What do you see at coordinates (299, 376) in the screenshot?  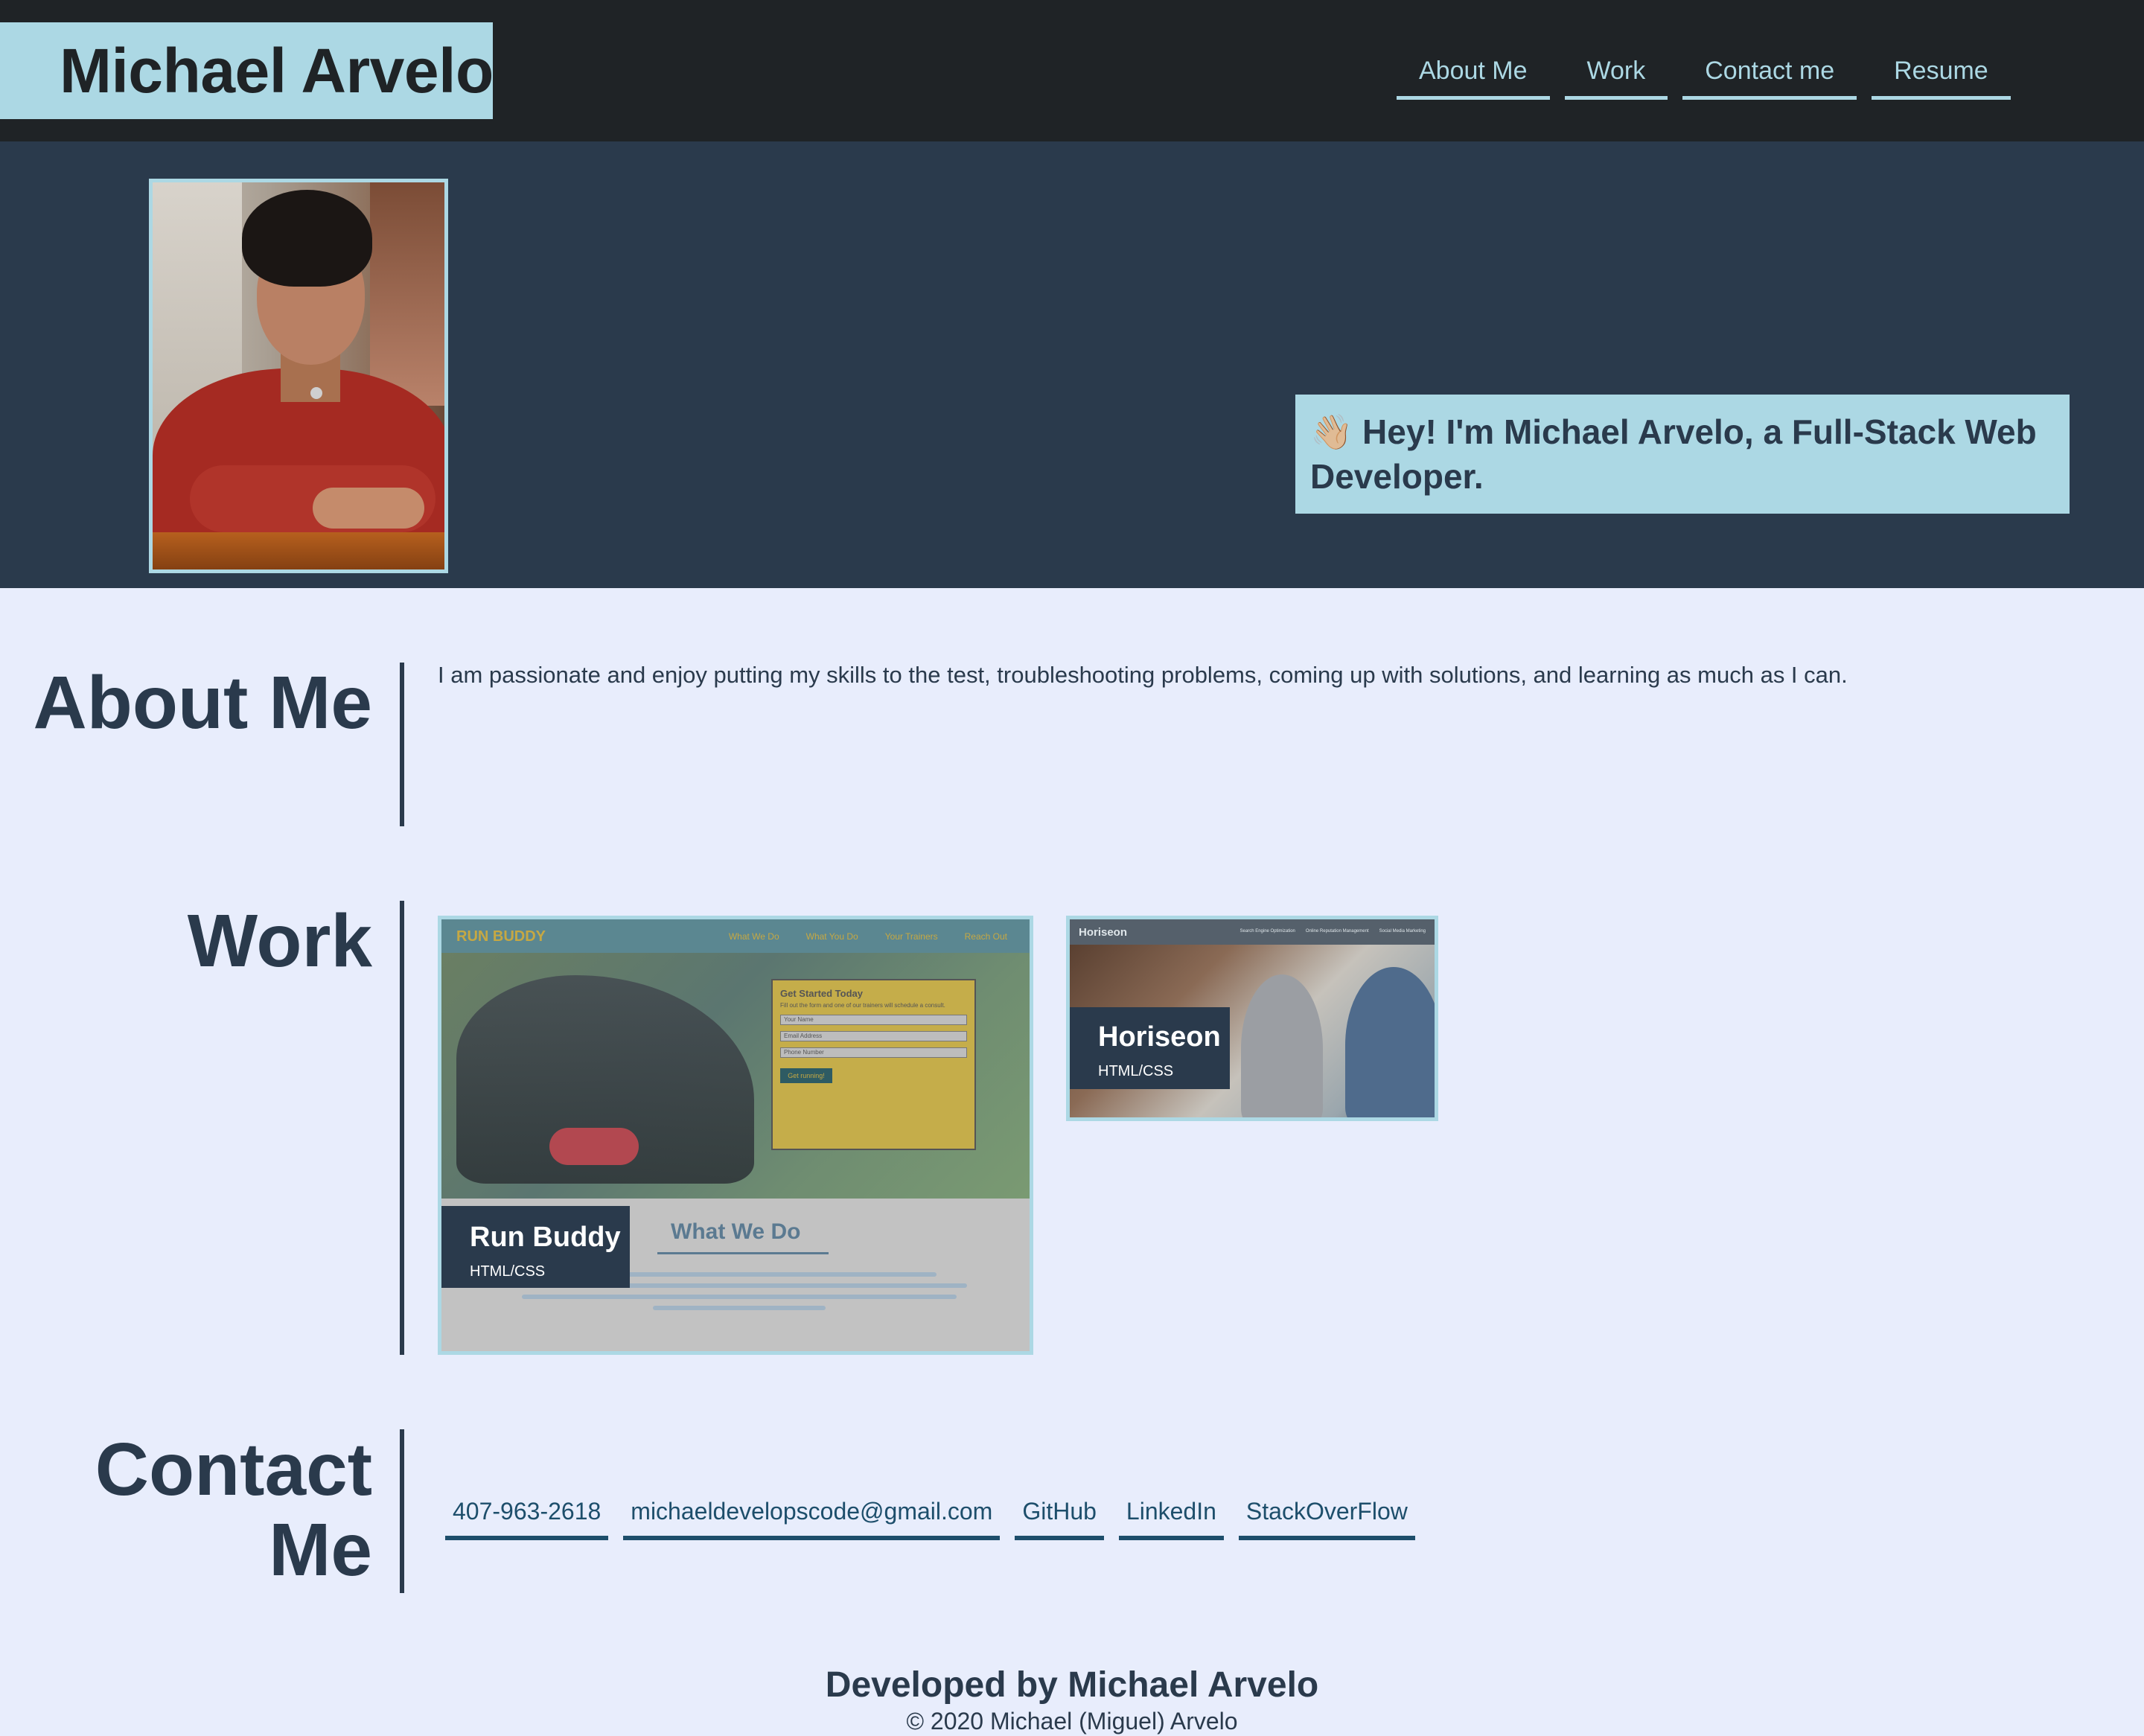 I see `profile-photo` at bounding box center [299, 376].